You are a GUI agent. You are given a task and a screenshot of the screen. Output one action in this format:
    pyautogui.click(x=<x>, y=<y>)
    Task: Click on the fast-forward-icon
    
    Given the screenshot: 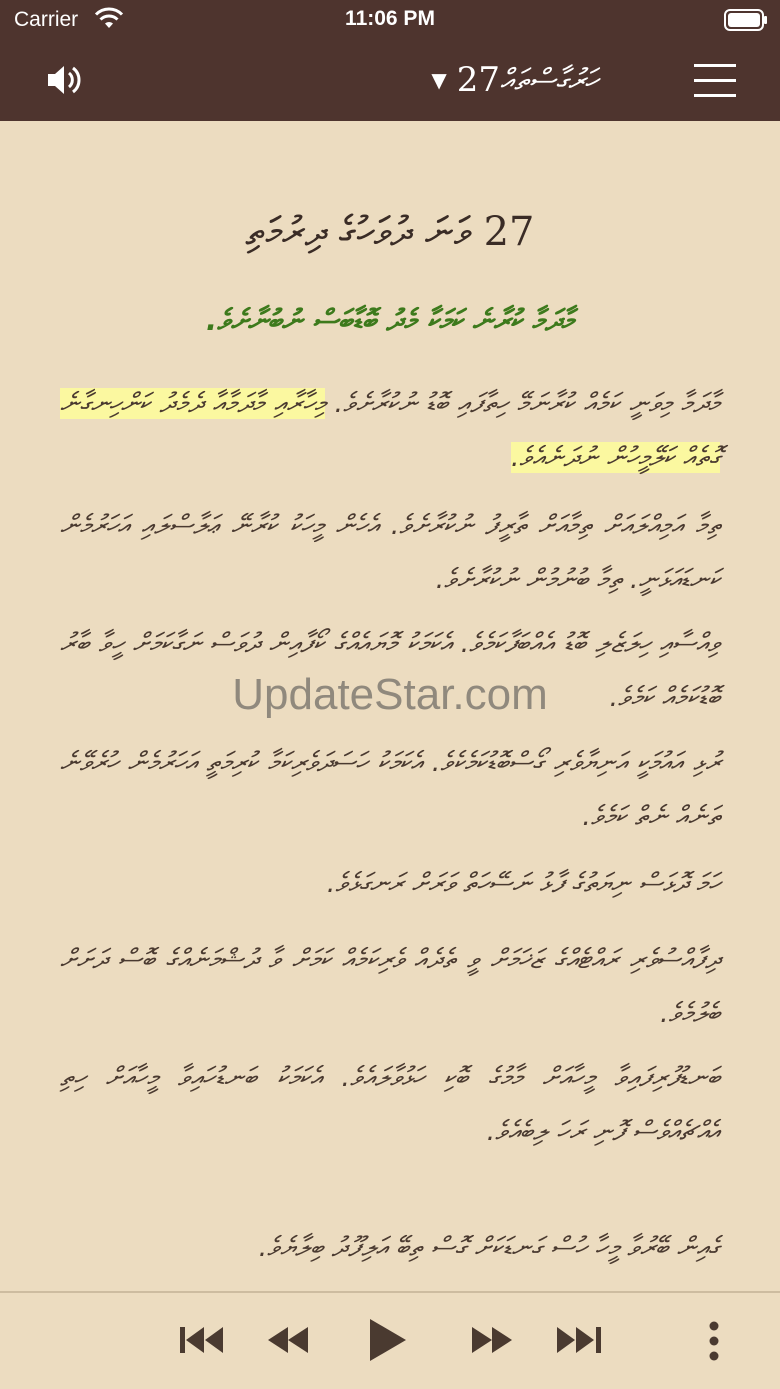 What is the action you would take?
    pyautogui.click(x=492, y=1340)
    